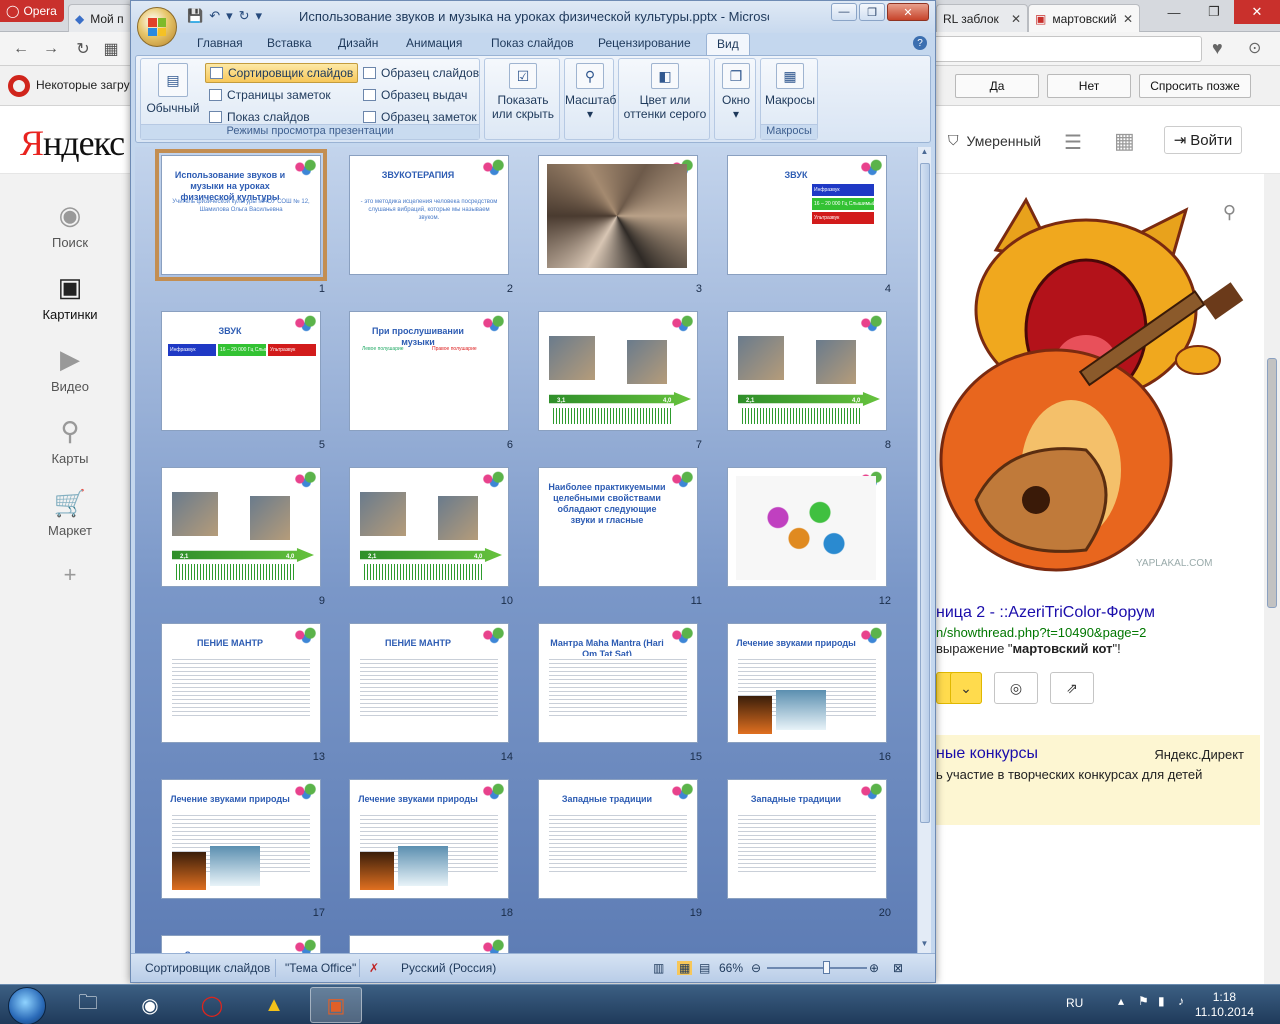 This screenshot has width=1280, height=1024. Describe the element at coordinates (1074, 1003) in the screenshot. I see `language-indicator: RU` at that location.